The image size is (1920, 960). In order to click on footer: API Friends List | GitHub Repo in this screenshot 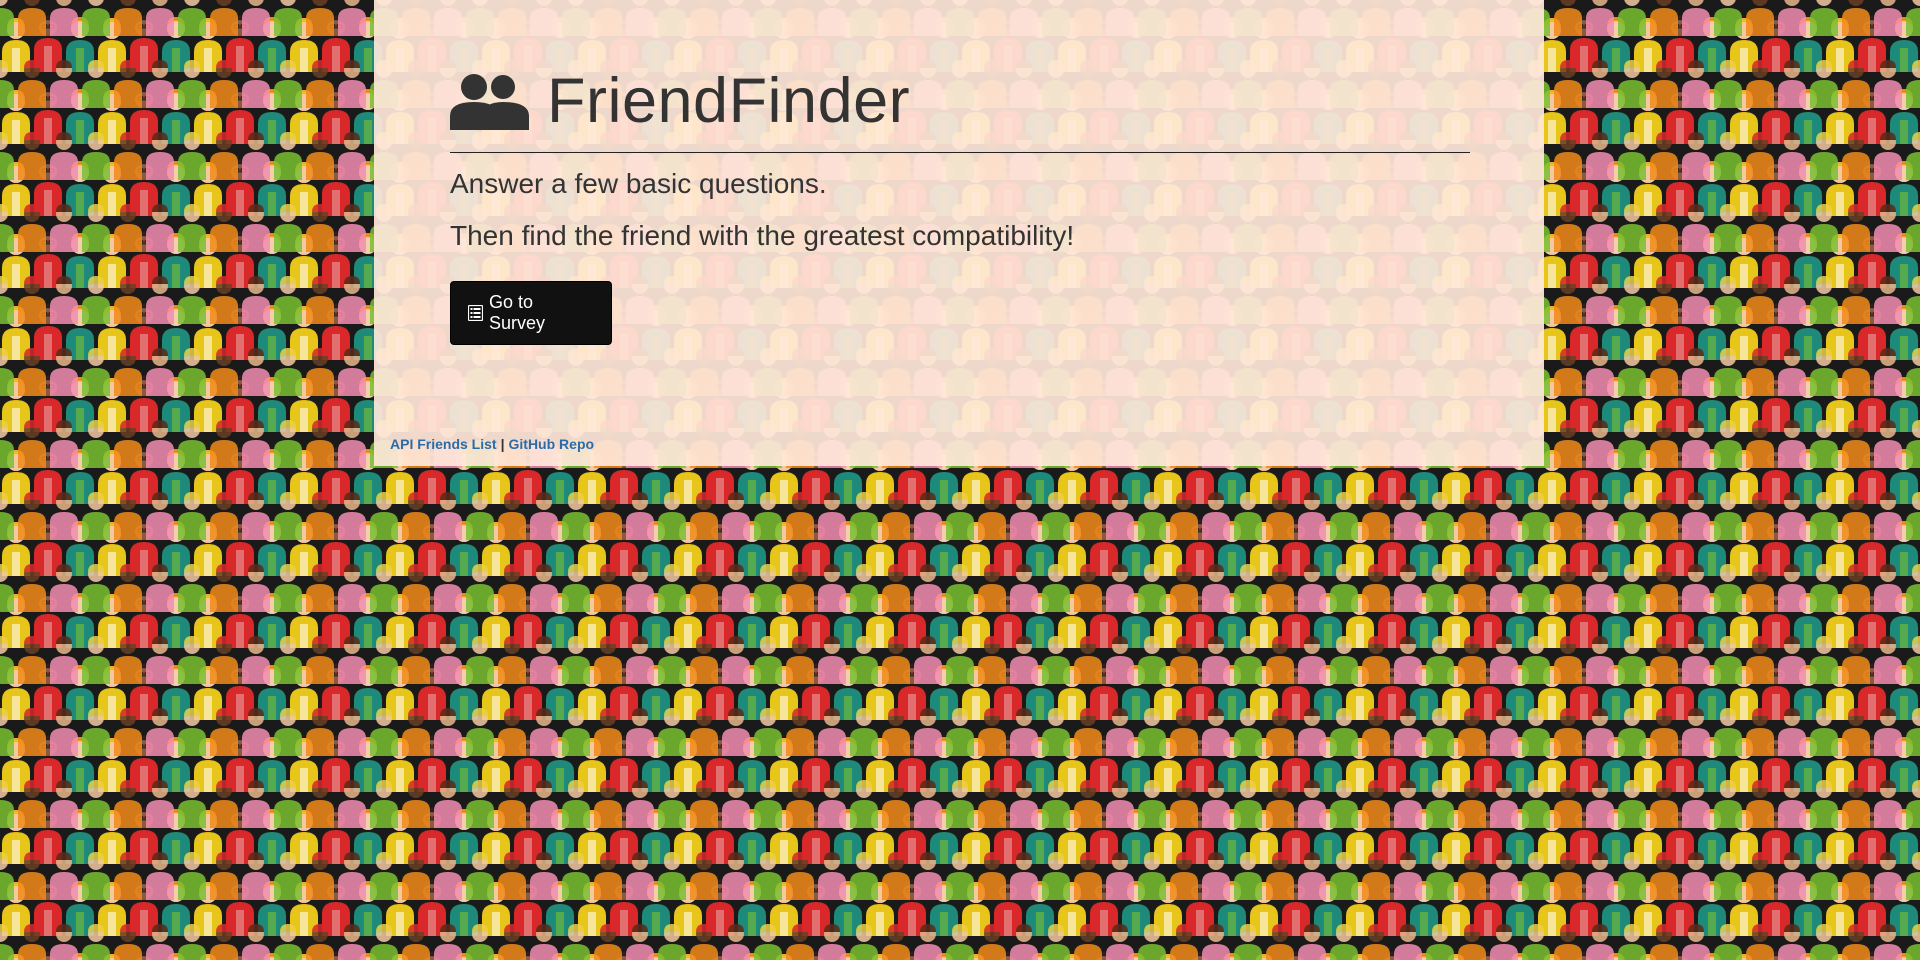, I will do `click(492, 444)`.